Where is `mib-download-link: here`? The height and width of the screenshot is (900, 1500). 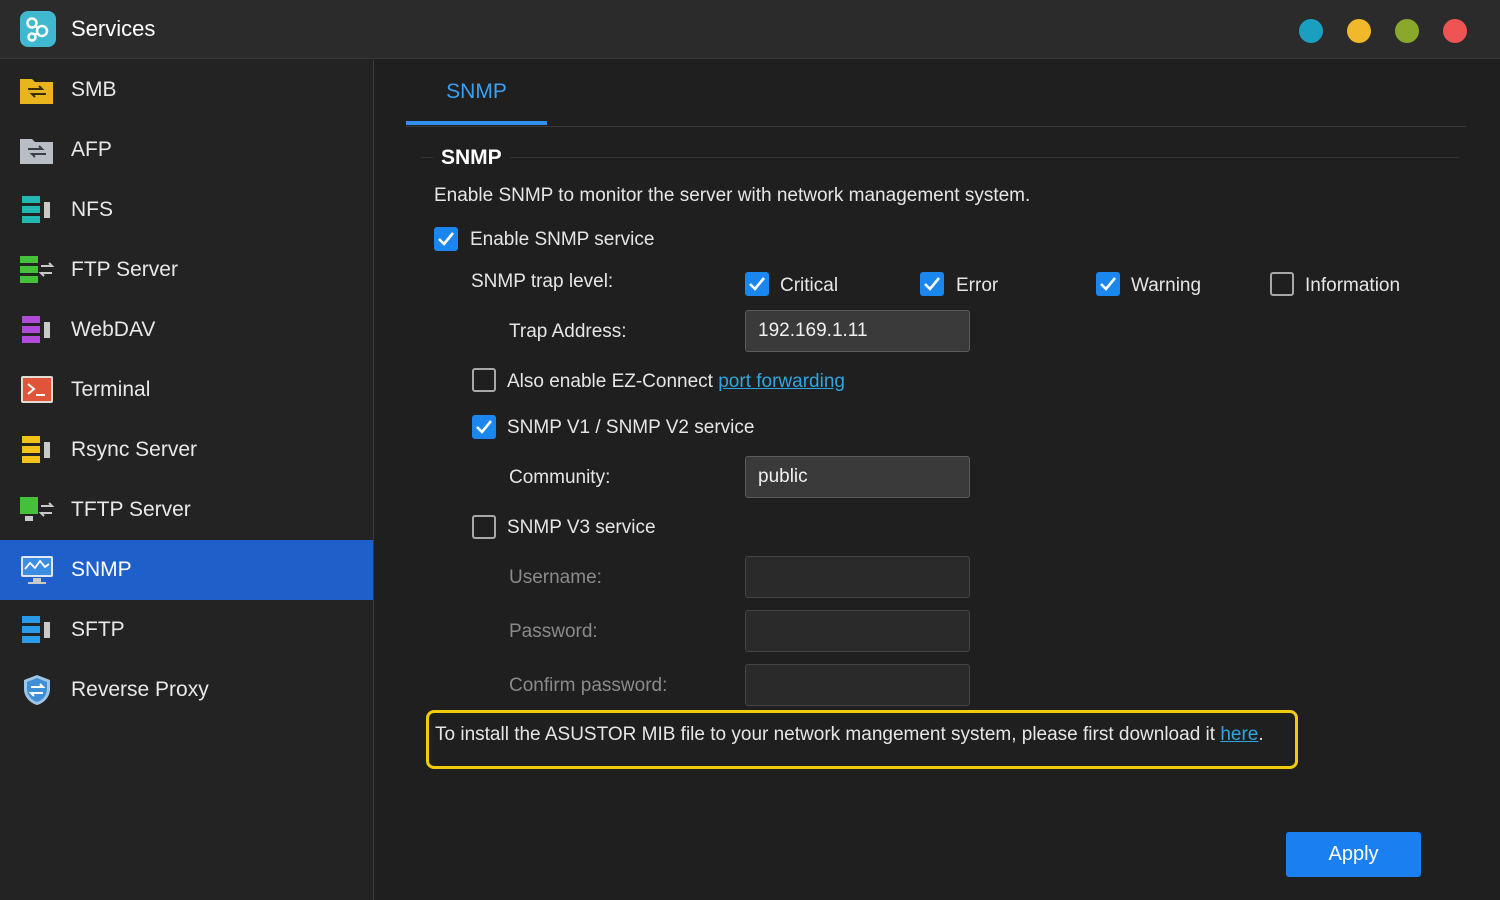 mib-download-link: here is located at coordinates (1239, 734).